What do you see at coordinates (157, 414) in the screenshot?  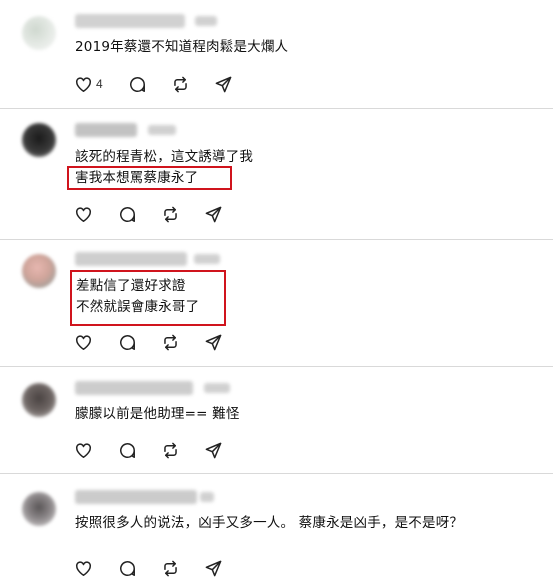 I see `reply-text-line: 朦朦以前是他助理== 難怪` at bounding box center [157, 414].